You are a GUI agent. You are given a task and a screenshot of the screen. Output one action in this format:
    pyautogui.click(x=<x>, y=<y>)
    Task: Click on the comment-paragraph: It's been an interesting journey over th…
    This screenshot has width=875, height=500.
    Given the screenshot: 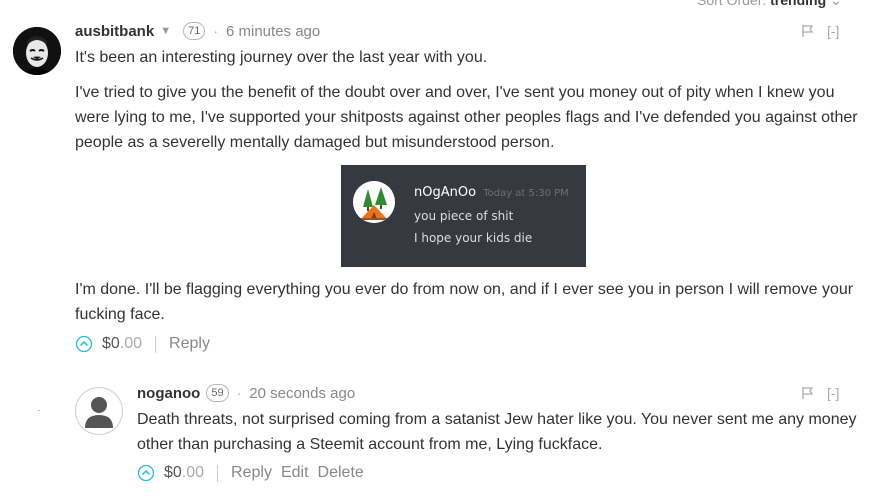 What is the action you would take?
    pyautogui.click(x=281, y=57)
    